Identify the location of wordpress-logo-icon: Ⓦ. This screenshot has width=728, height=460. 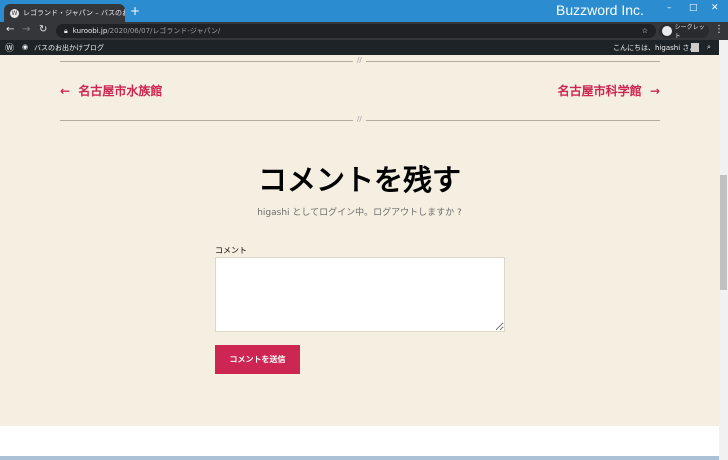
(9, 47).